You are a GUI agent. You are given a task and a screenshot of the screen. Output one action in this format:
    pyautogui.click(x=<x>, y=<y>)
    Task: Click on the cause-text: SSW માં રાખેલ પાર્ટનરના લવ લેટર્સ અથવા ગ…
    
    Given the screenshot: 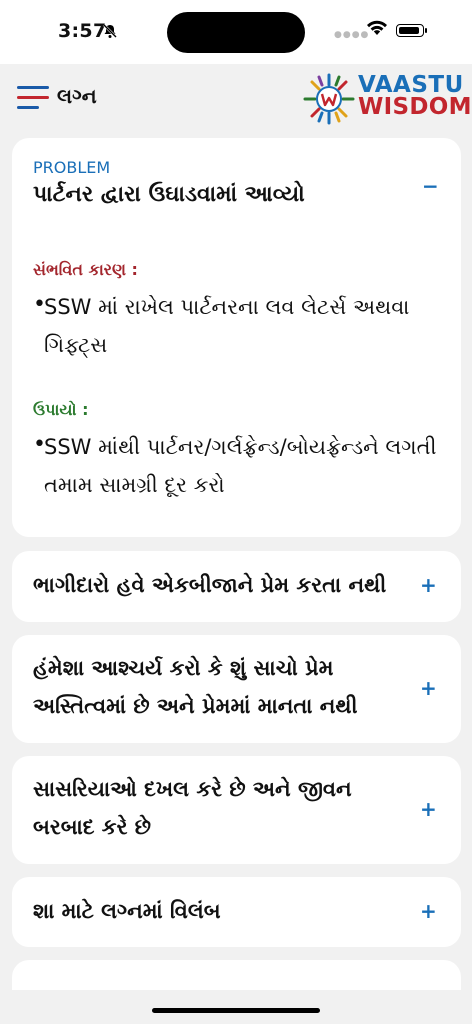 What is the action you would take?
    pyautogui.click(x=227, y=326)
    